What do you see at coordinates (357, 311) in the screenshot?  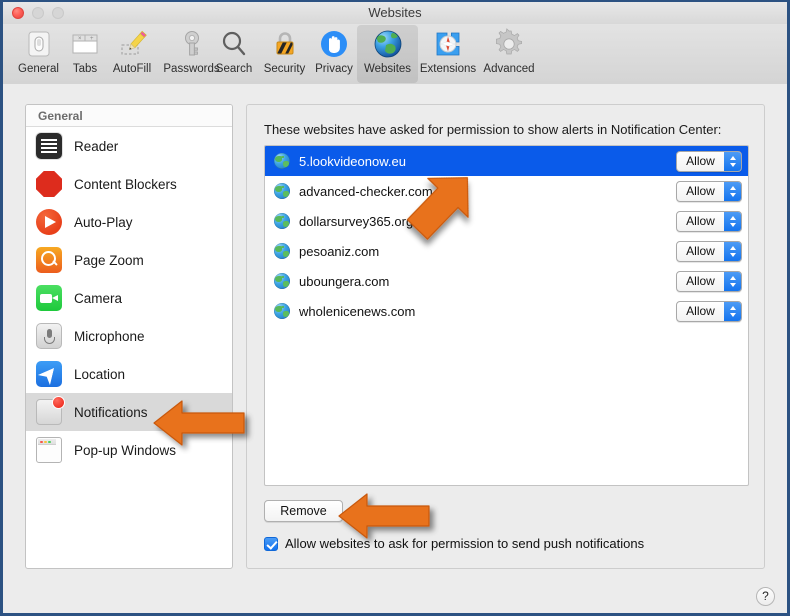 I see `site-name: wholenicenews.com` at bounding box center [357, 311].